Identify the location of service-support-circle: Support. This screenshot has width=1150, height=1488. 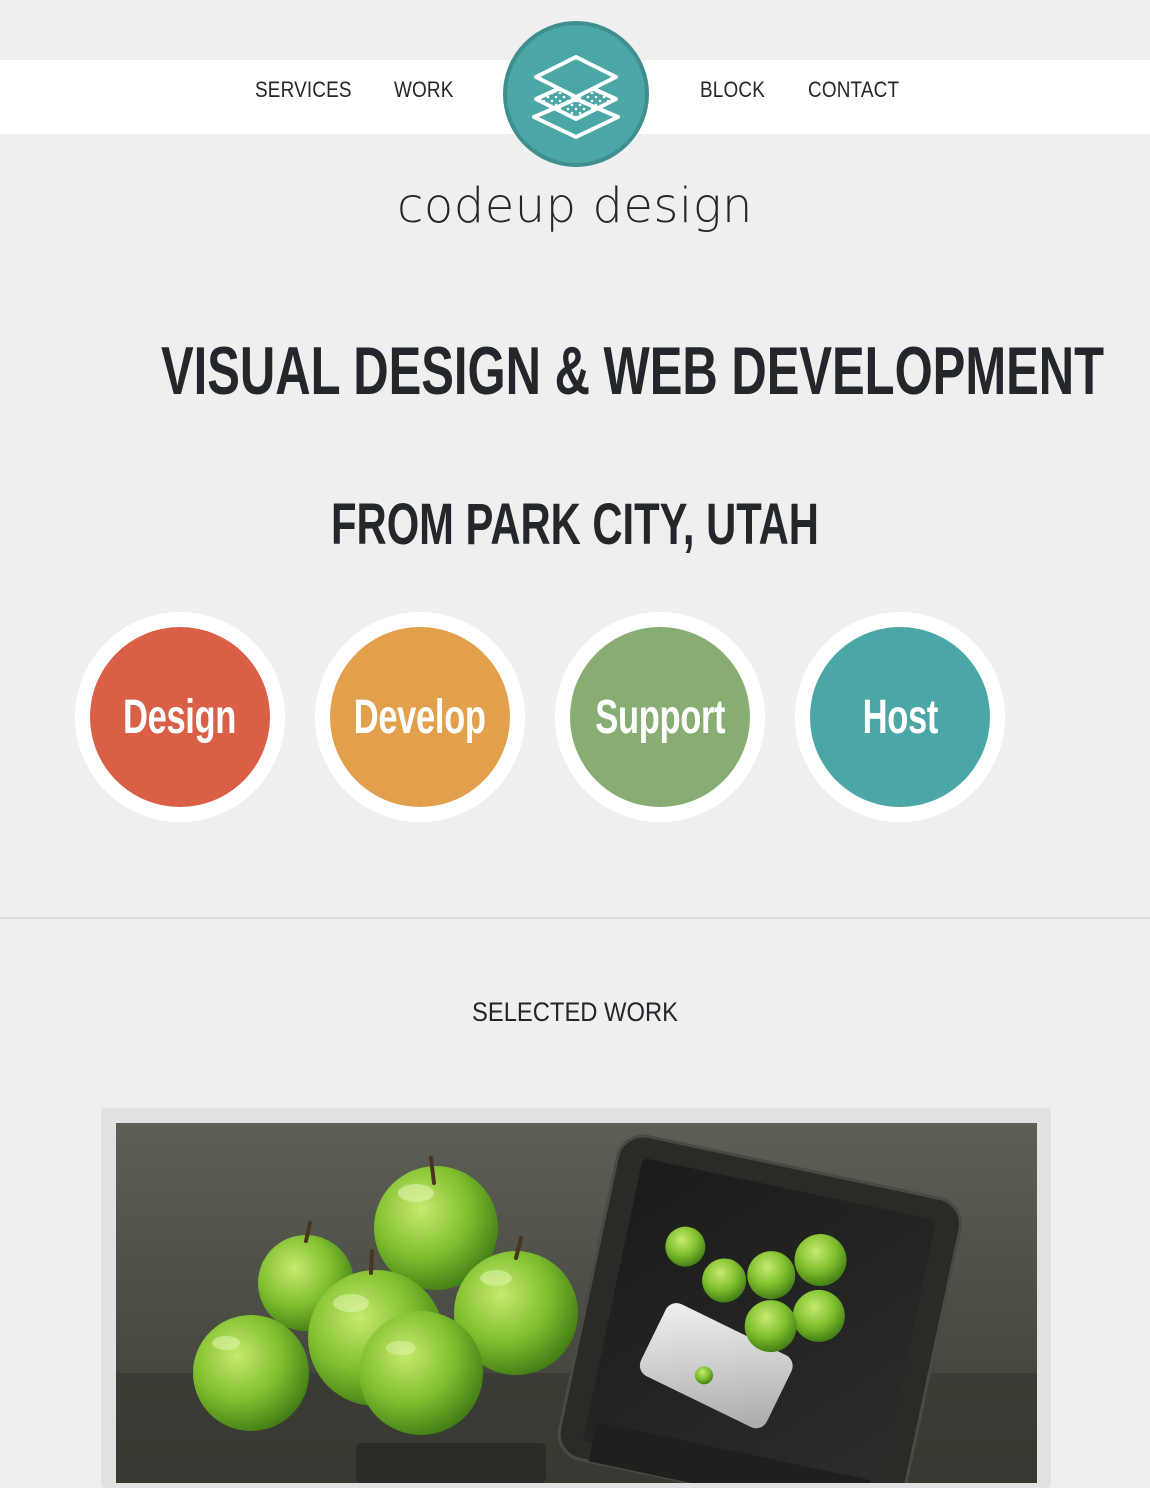
(660, 717).